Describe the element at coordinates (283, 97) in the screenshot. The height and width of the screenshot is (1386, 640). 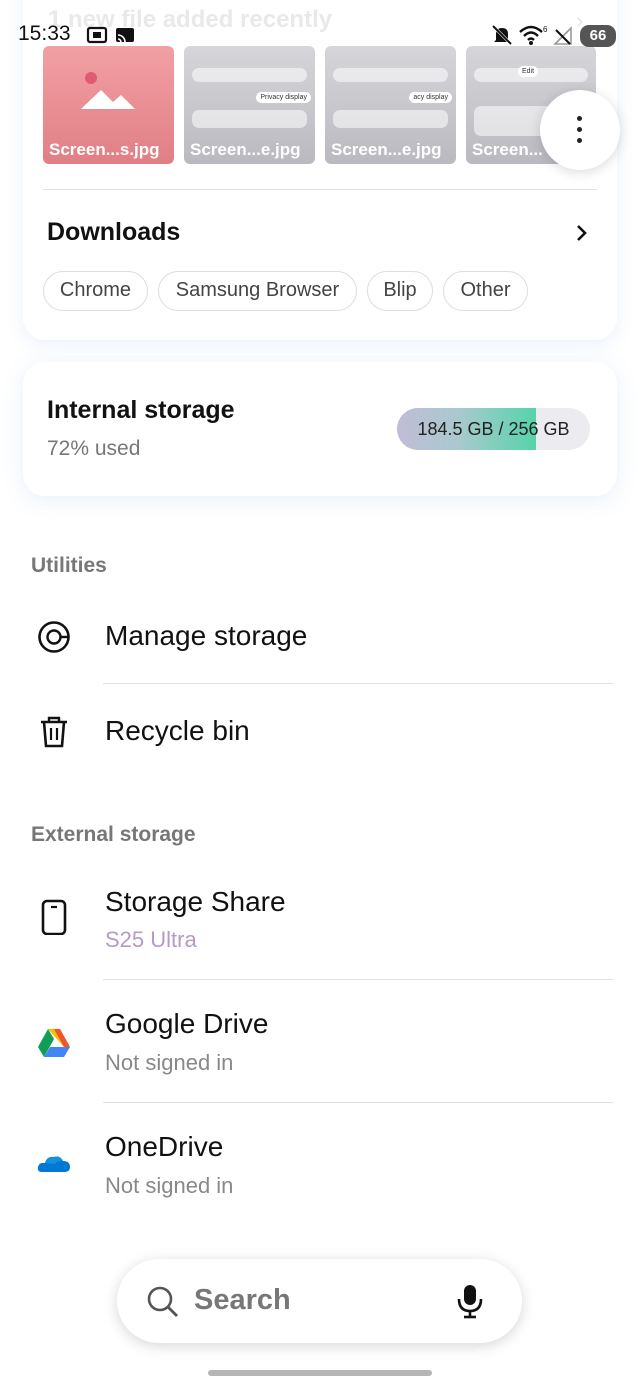
I see `thumbnail-tag: Privacy display` at that location.